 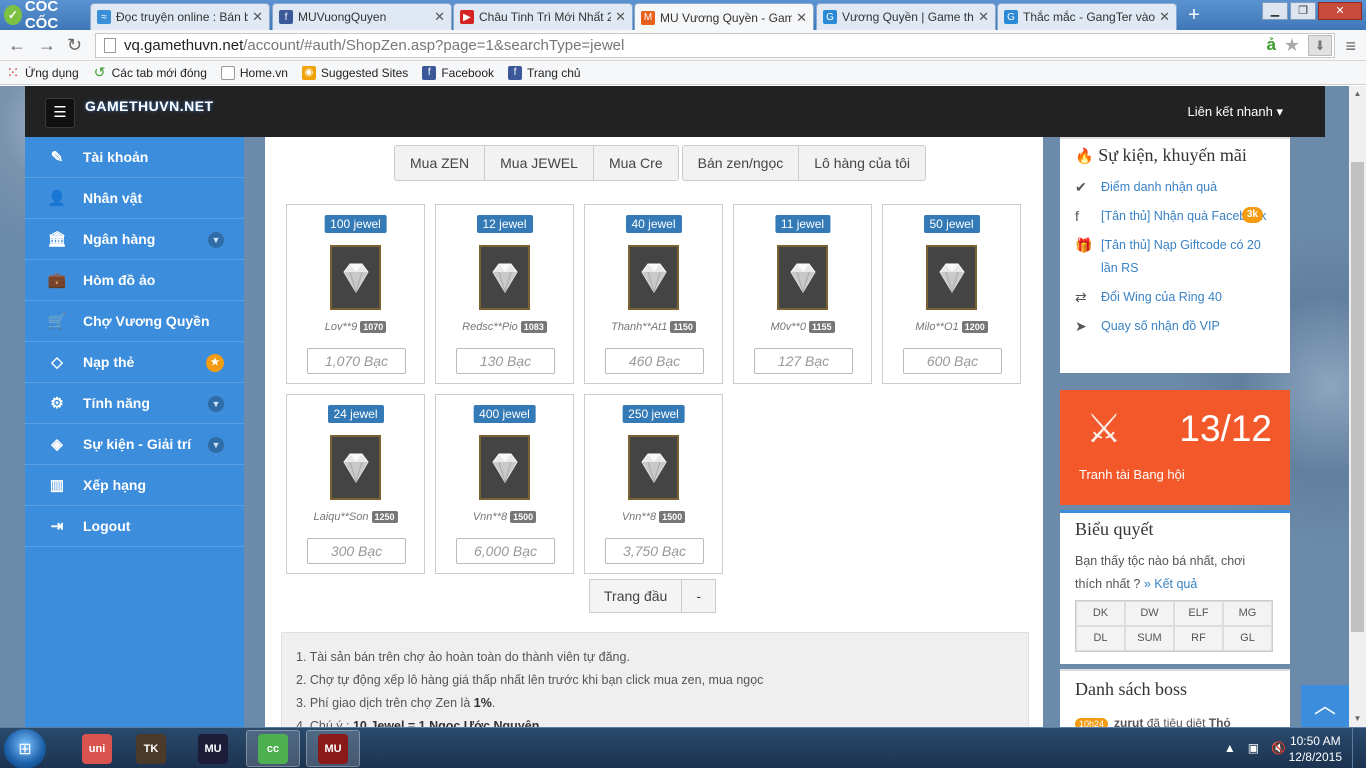 What do you see at coordinates (1247, 613) in the screenshot?
I see `poll-option-button: MG` at bounding box center [1247, 613].